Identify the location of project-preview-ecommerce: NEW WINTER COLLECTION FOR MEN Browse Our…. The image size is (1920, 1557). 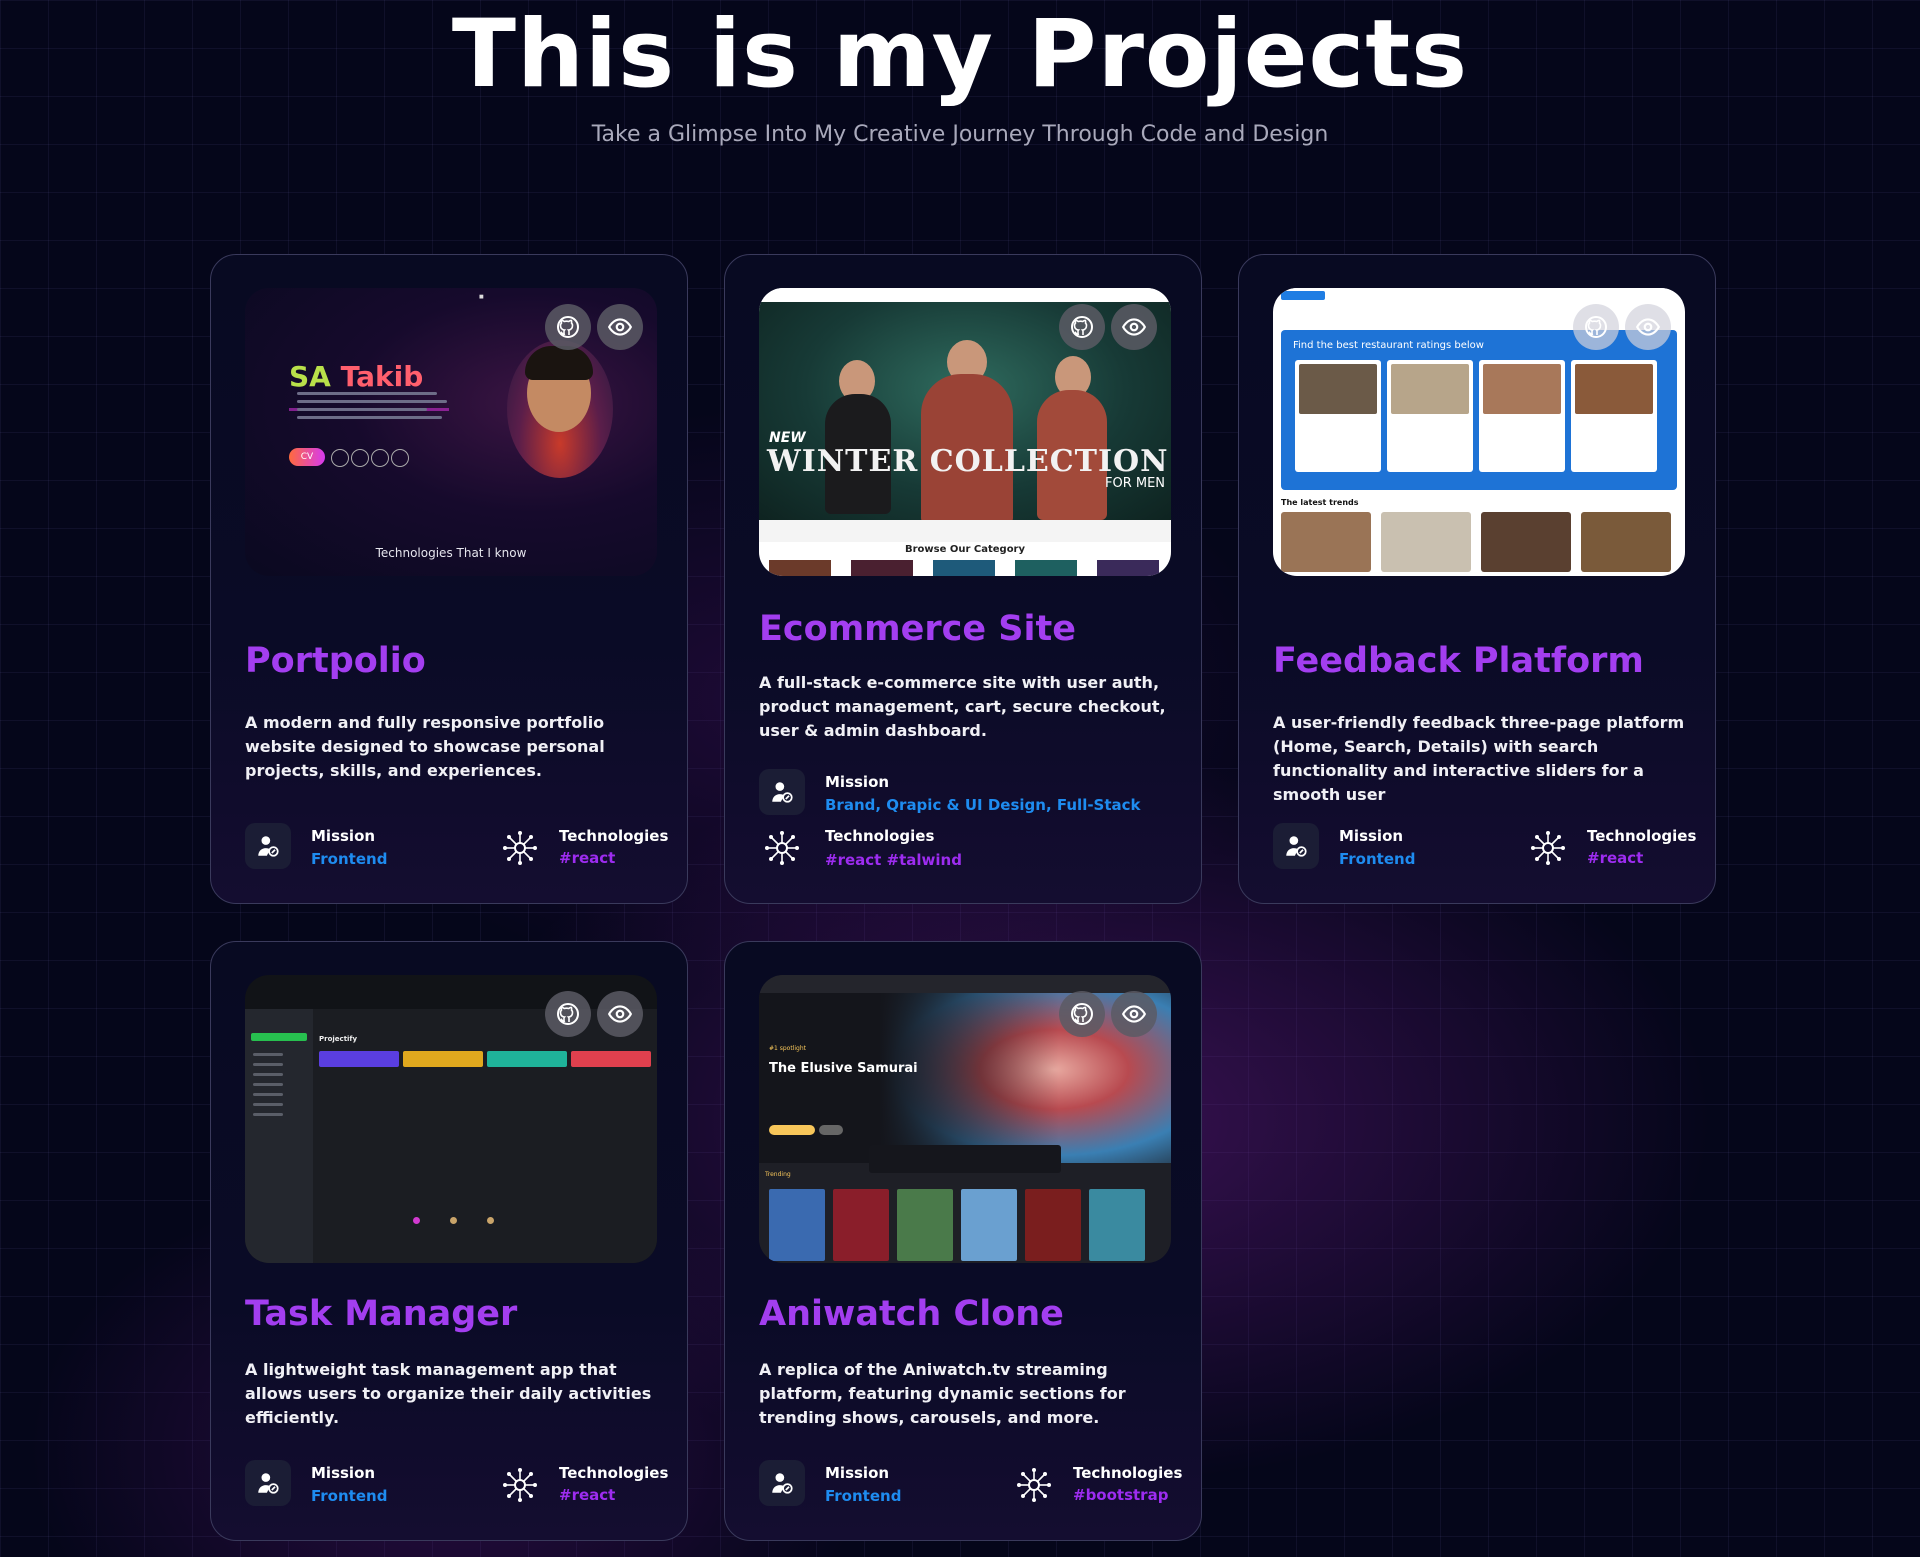
(965, 432).